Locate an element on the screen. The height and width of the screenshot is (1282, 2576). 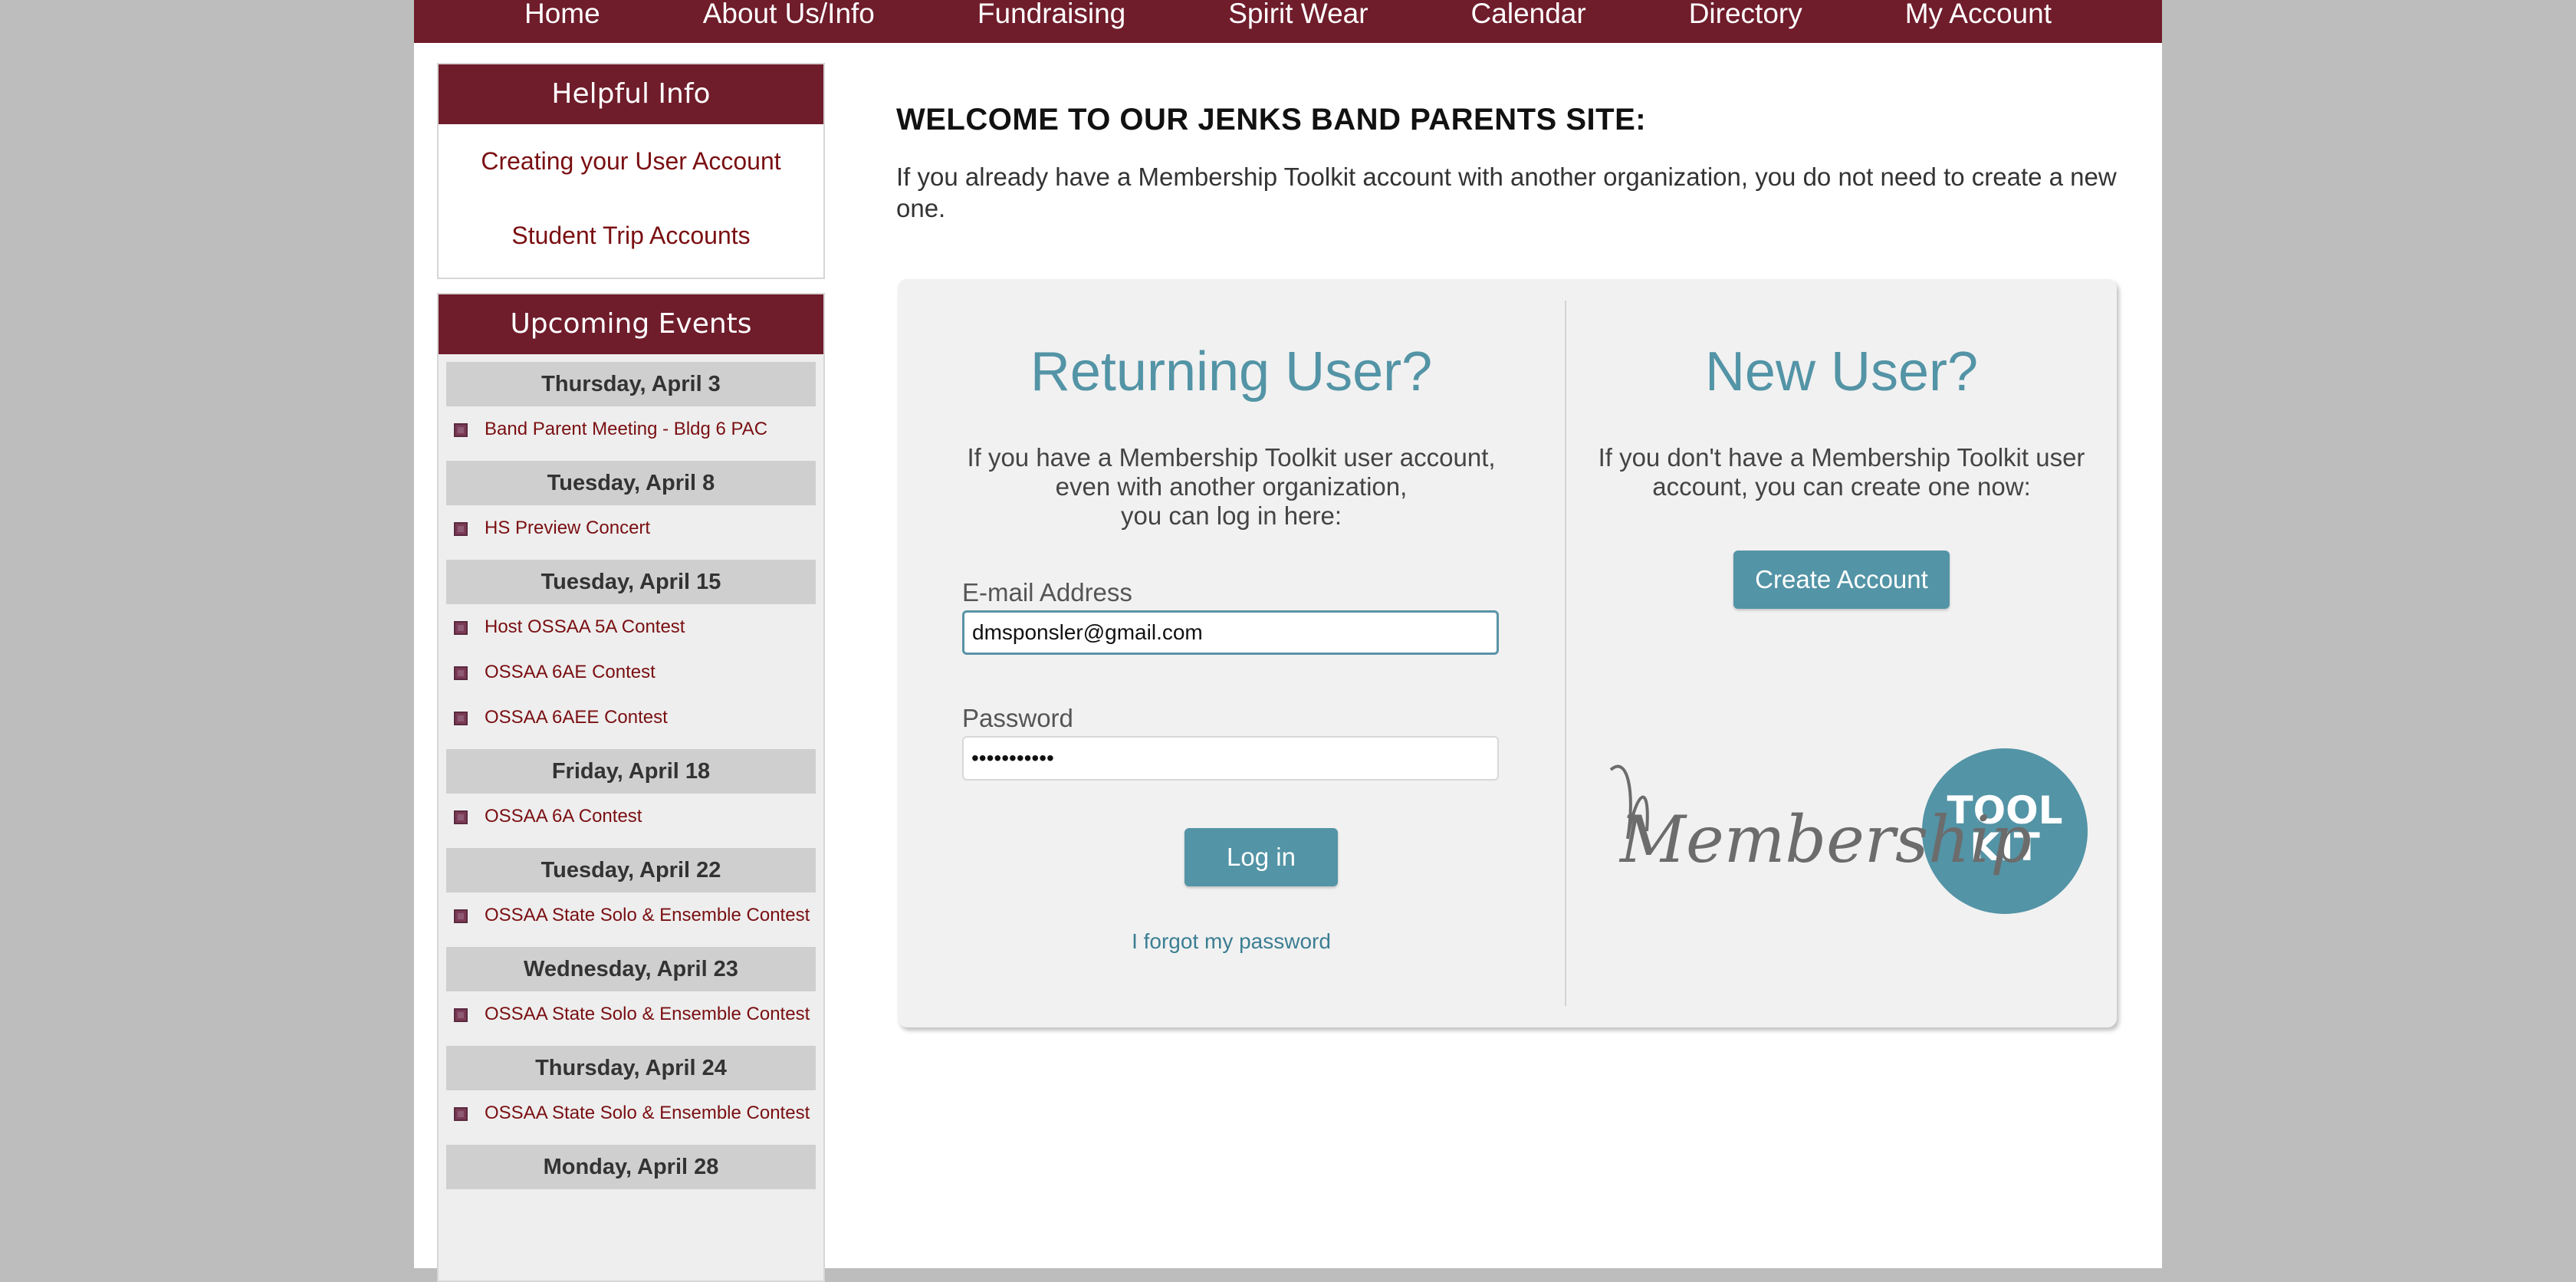
event-item: OSSAA 6AE Contest is located at coordinates (631, 672).